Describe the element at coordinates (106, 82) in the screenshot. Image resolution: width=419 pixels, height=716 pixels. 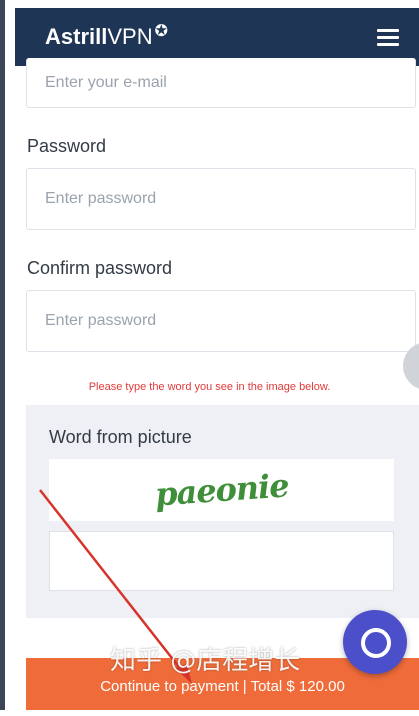
I see `email-placeholder: Enter your e-mail` at that location.